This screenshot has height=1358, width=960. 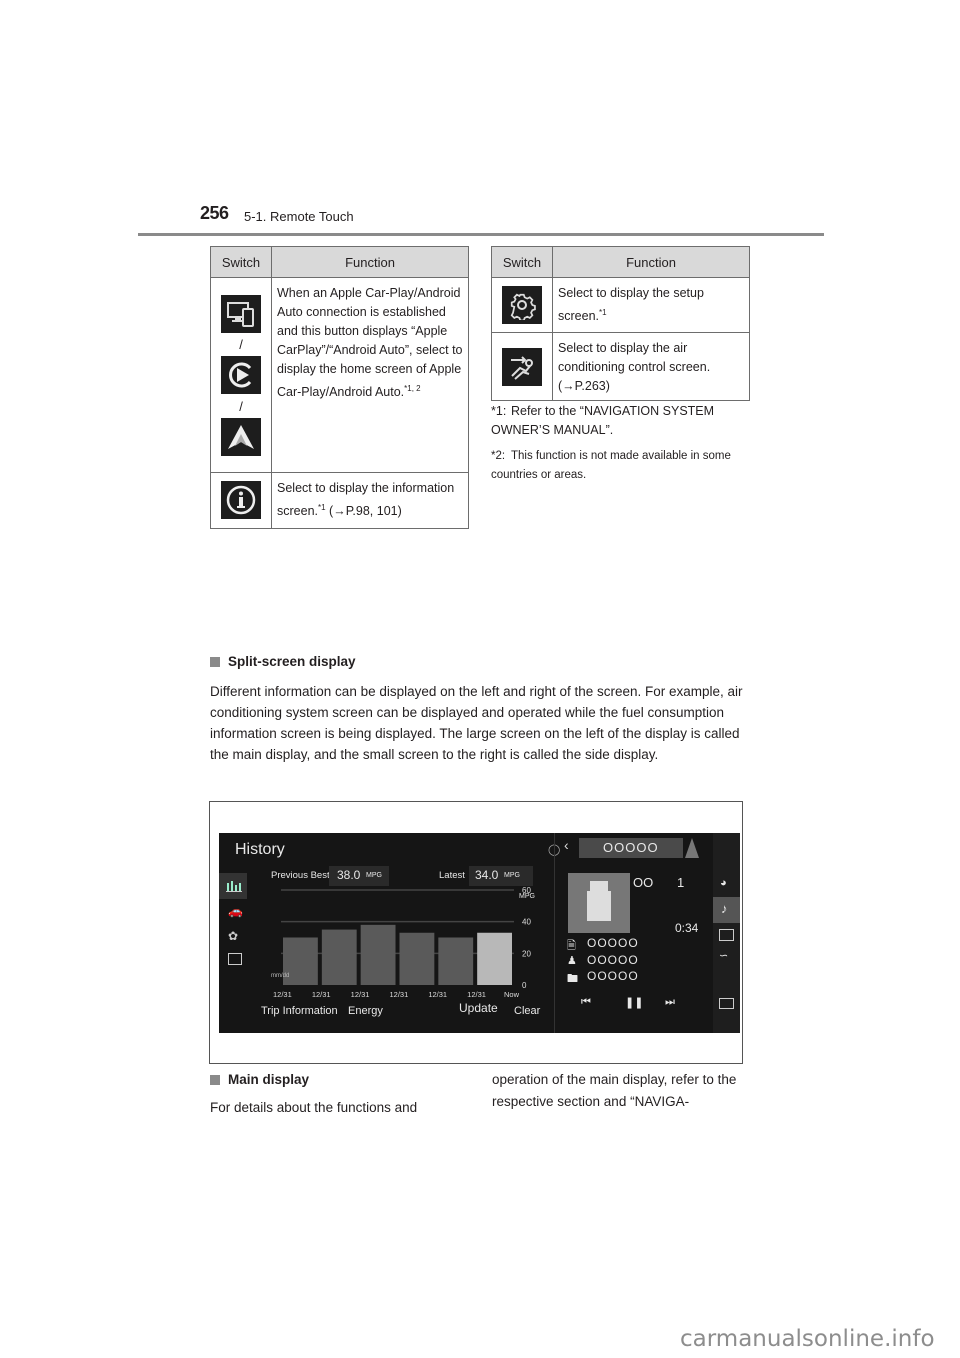 What do you see at coordinates (692, 848) in the screenshot?
I see `next-source-button` at bounding box center [692, 848].